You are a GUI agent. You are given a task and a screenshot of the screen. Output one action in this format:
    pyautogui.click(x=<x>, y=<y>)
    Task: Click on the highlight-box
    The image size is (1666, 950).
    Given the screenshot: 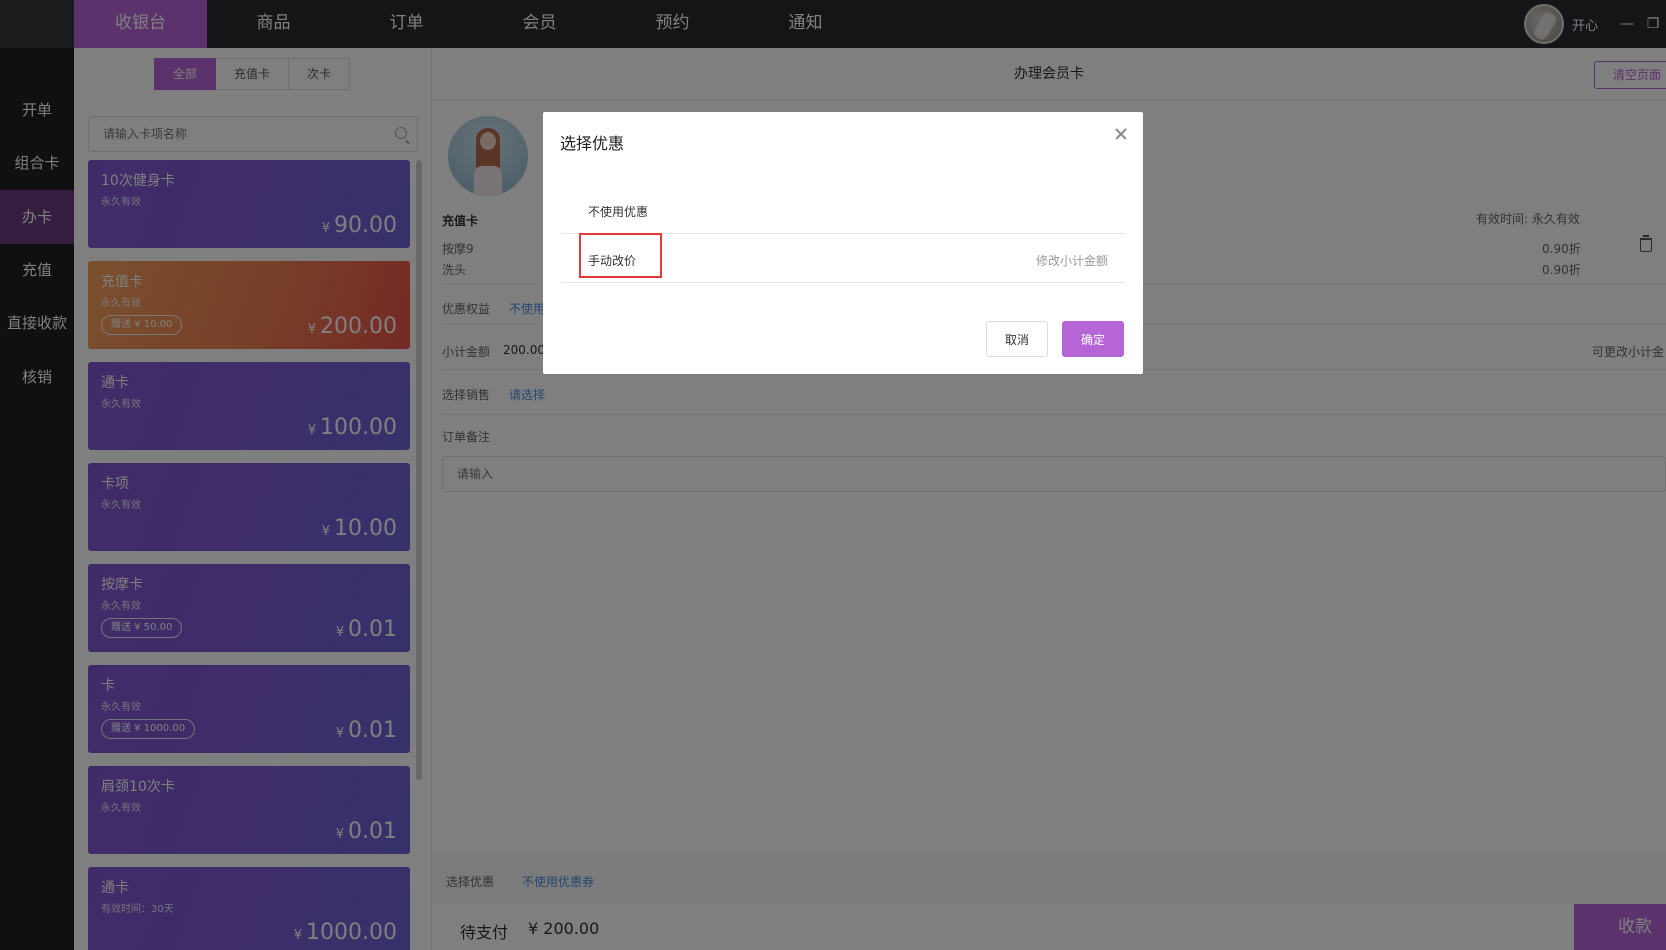 What is the action you would take?
    pyautogui.click(x=620, y=255)
    